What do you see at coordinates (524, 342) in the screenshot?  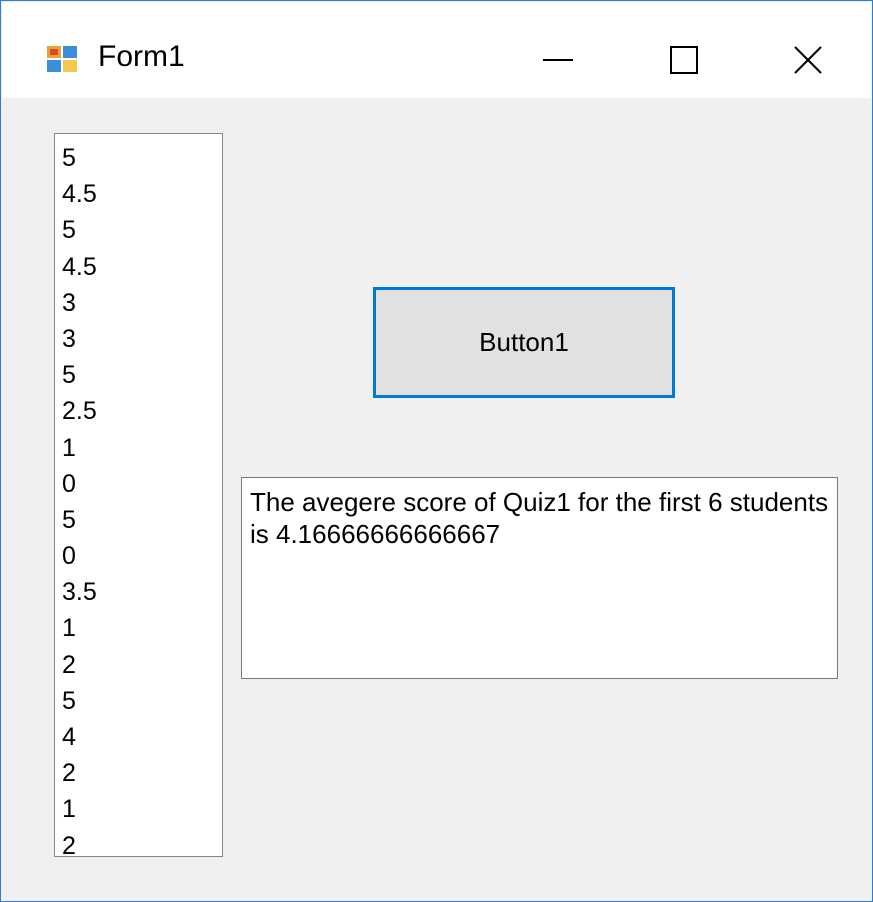 I see `button1: Button1` at bounding box center [524, 342].